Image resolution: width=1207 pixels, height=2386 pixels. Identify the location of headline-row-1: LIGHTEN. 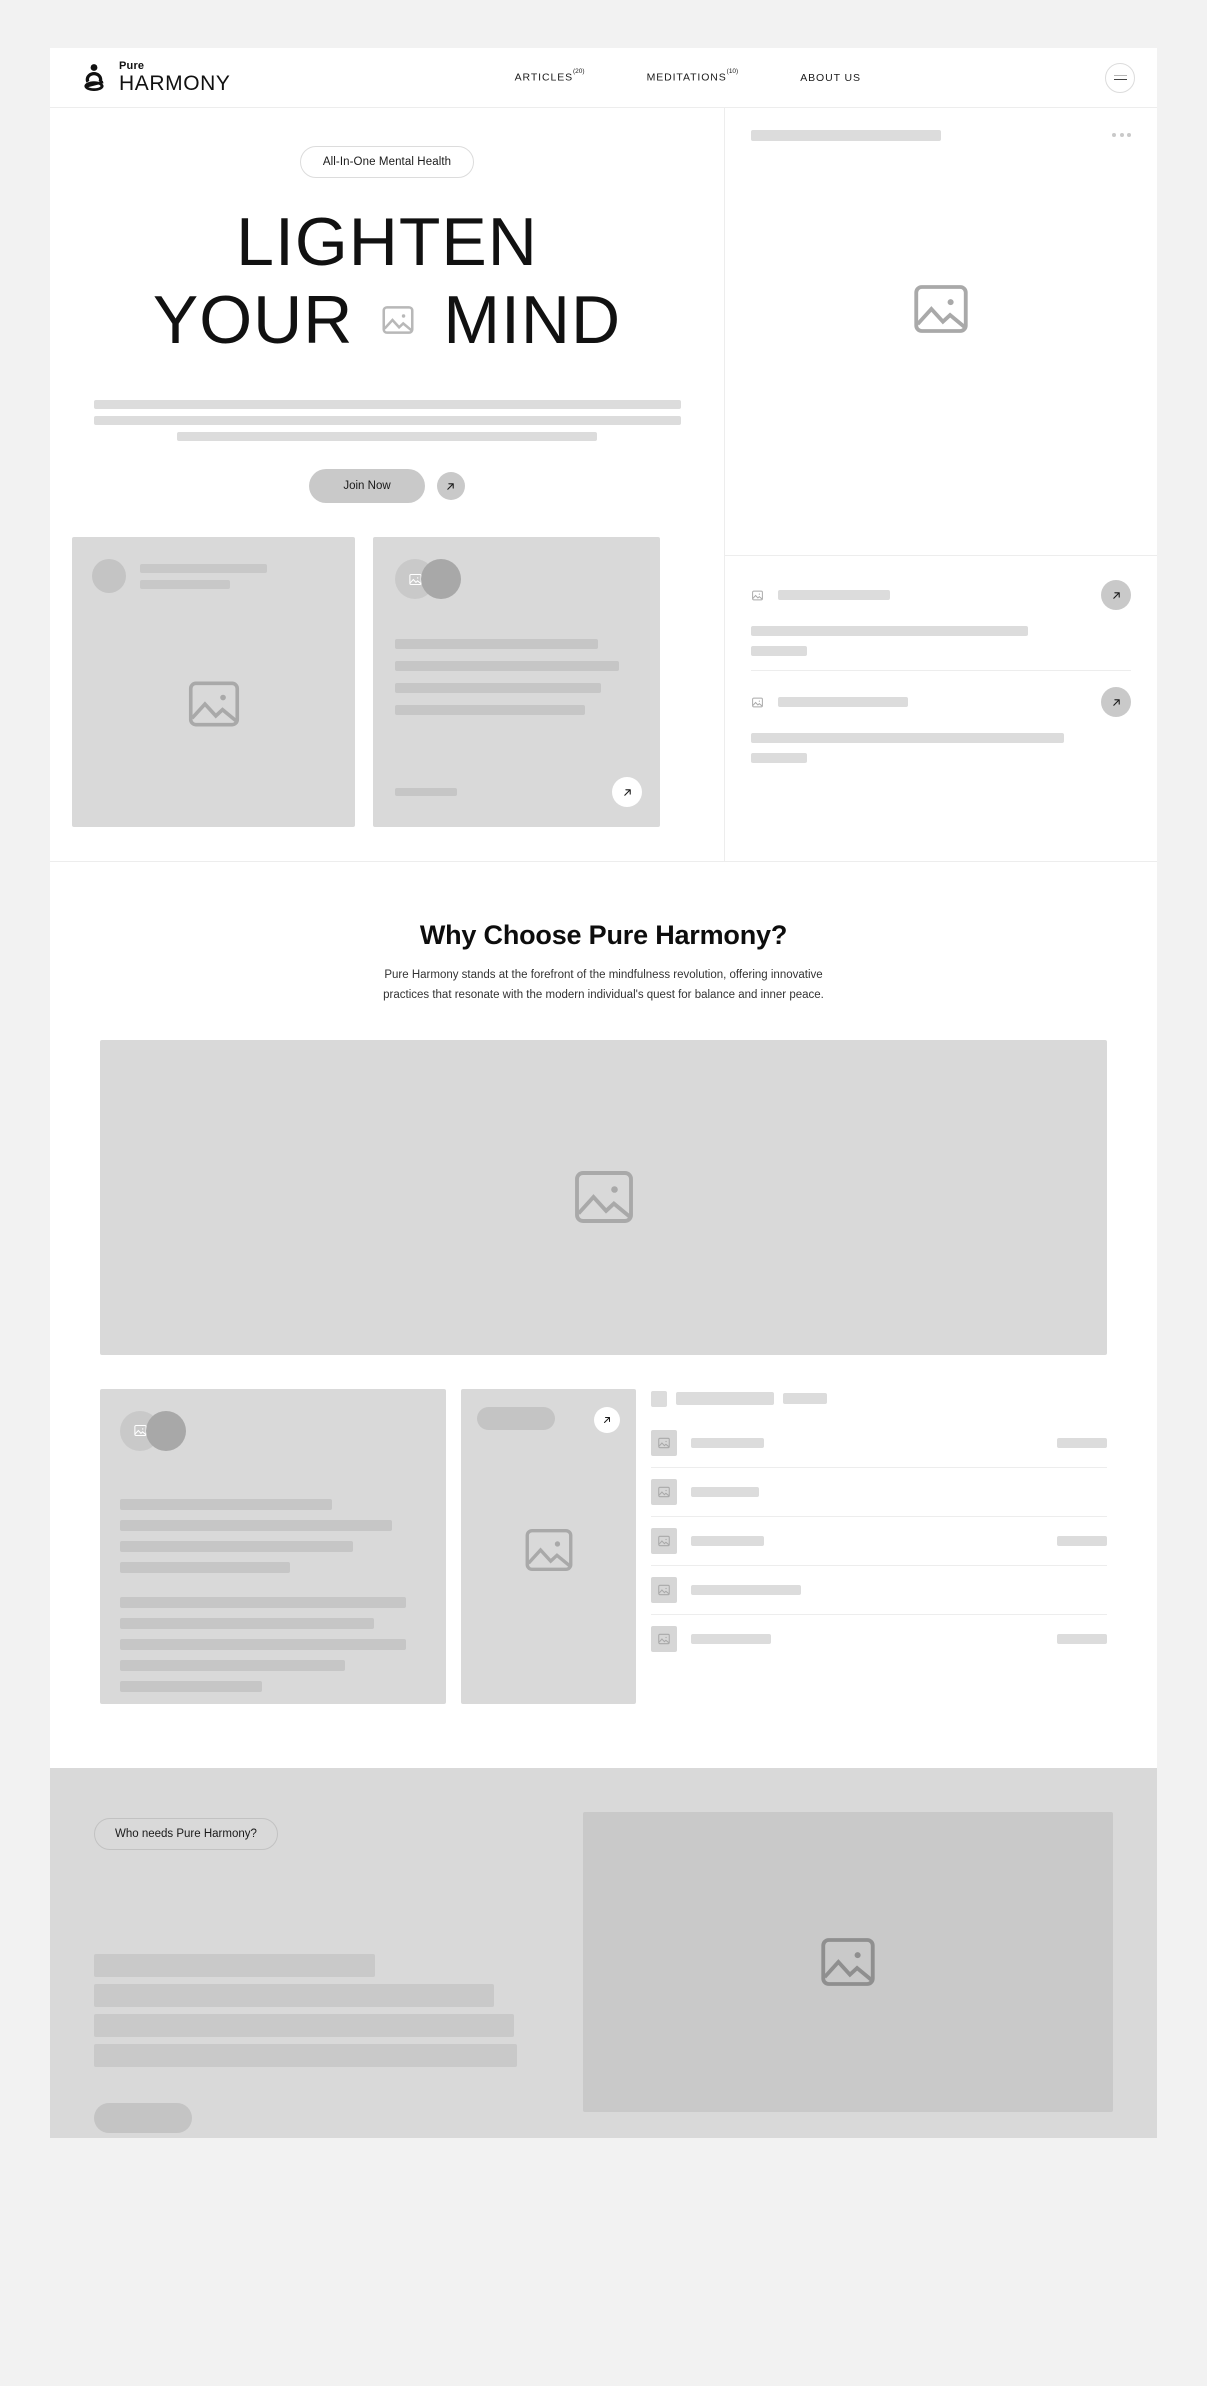
(387, 242).